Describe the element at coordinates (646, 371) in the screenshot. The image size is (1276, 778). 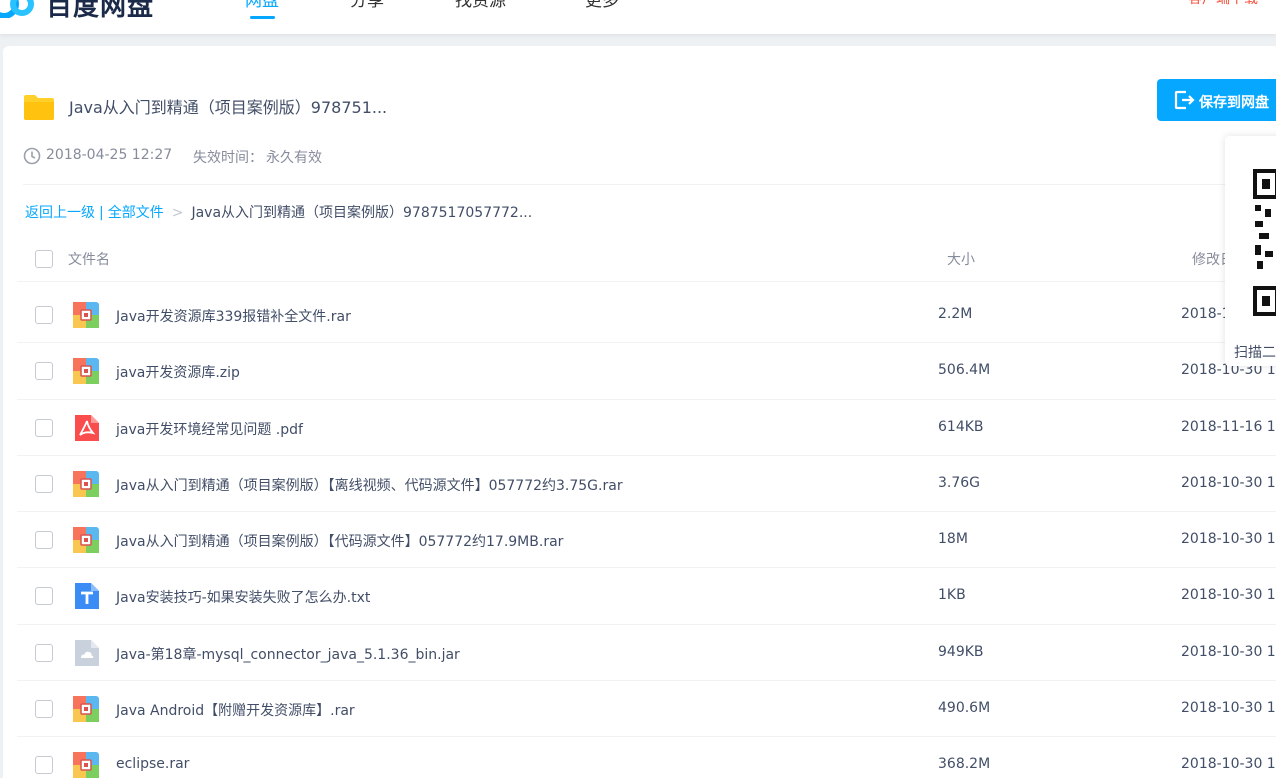
I see `file-row: java开发资源库.zip 506.4M 2018-10-30 13:22` at that location.